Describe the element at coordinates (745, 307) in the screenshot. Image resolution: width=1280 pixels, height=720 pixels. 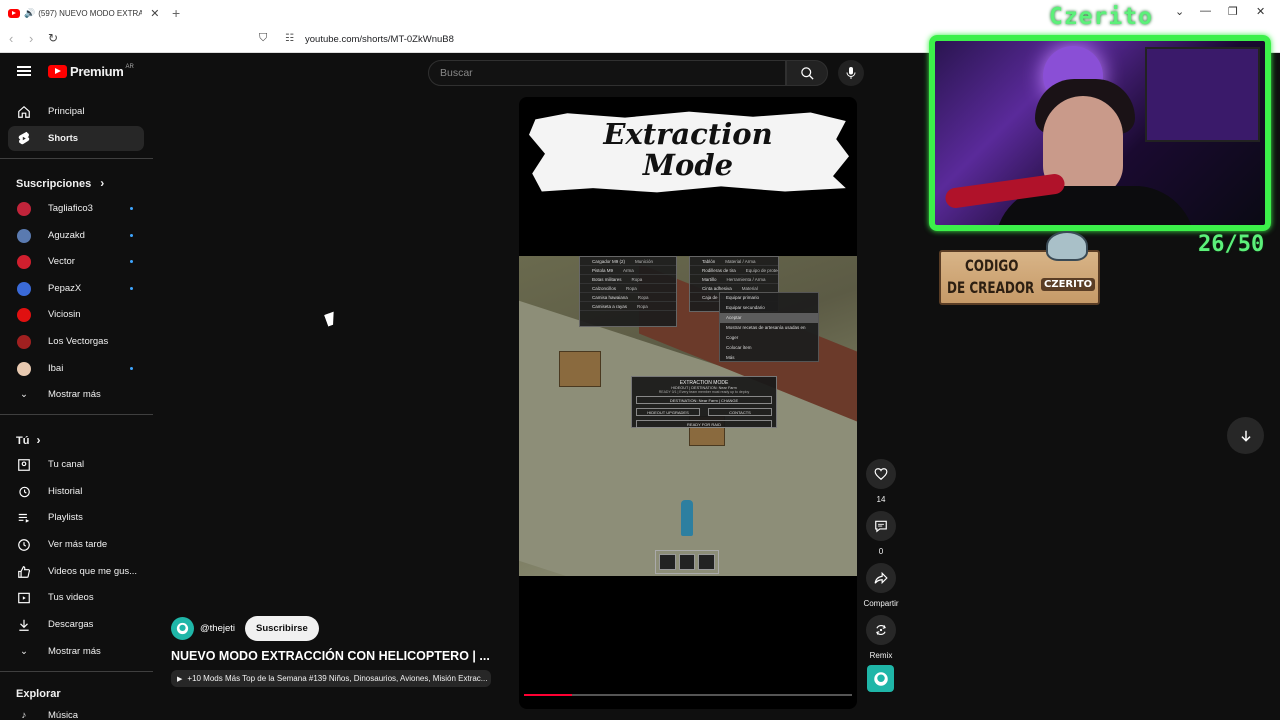
I see `context-menu-item: Equipar secundario` at that location.